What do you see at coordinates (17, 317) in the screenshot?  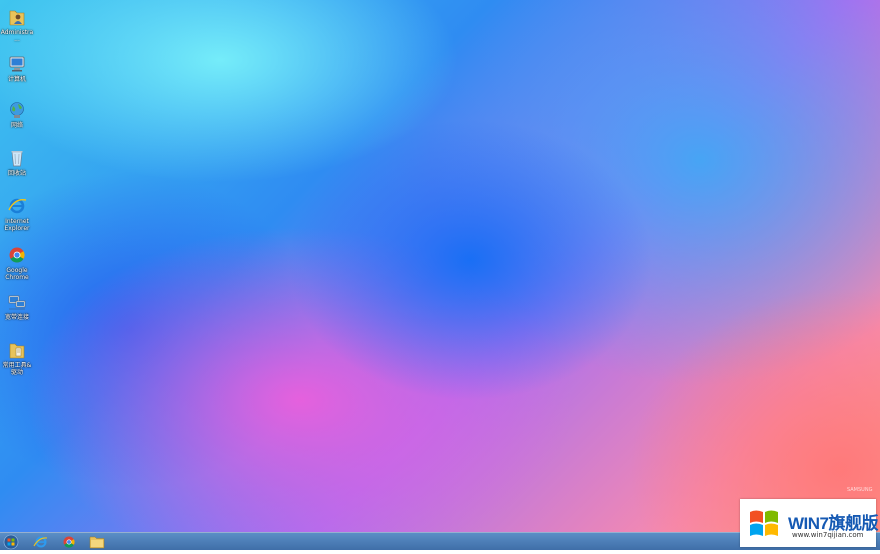 I see `desktop-icon-label: 宽带连接` at bounding box center [17, 317].